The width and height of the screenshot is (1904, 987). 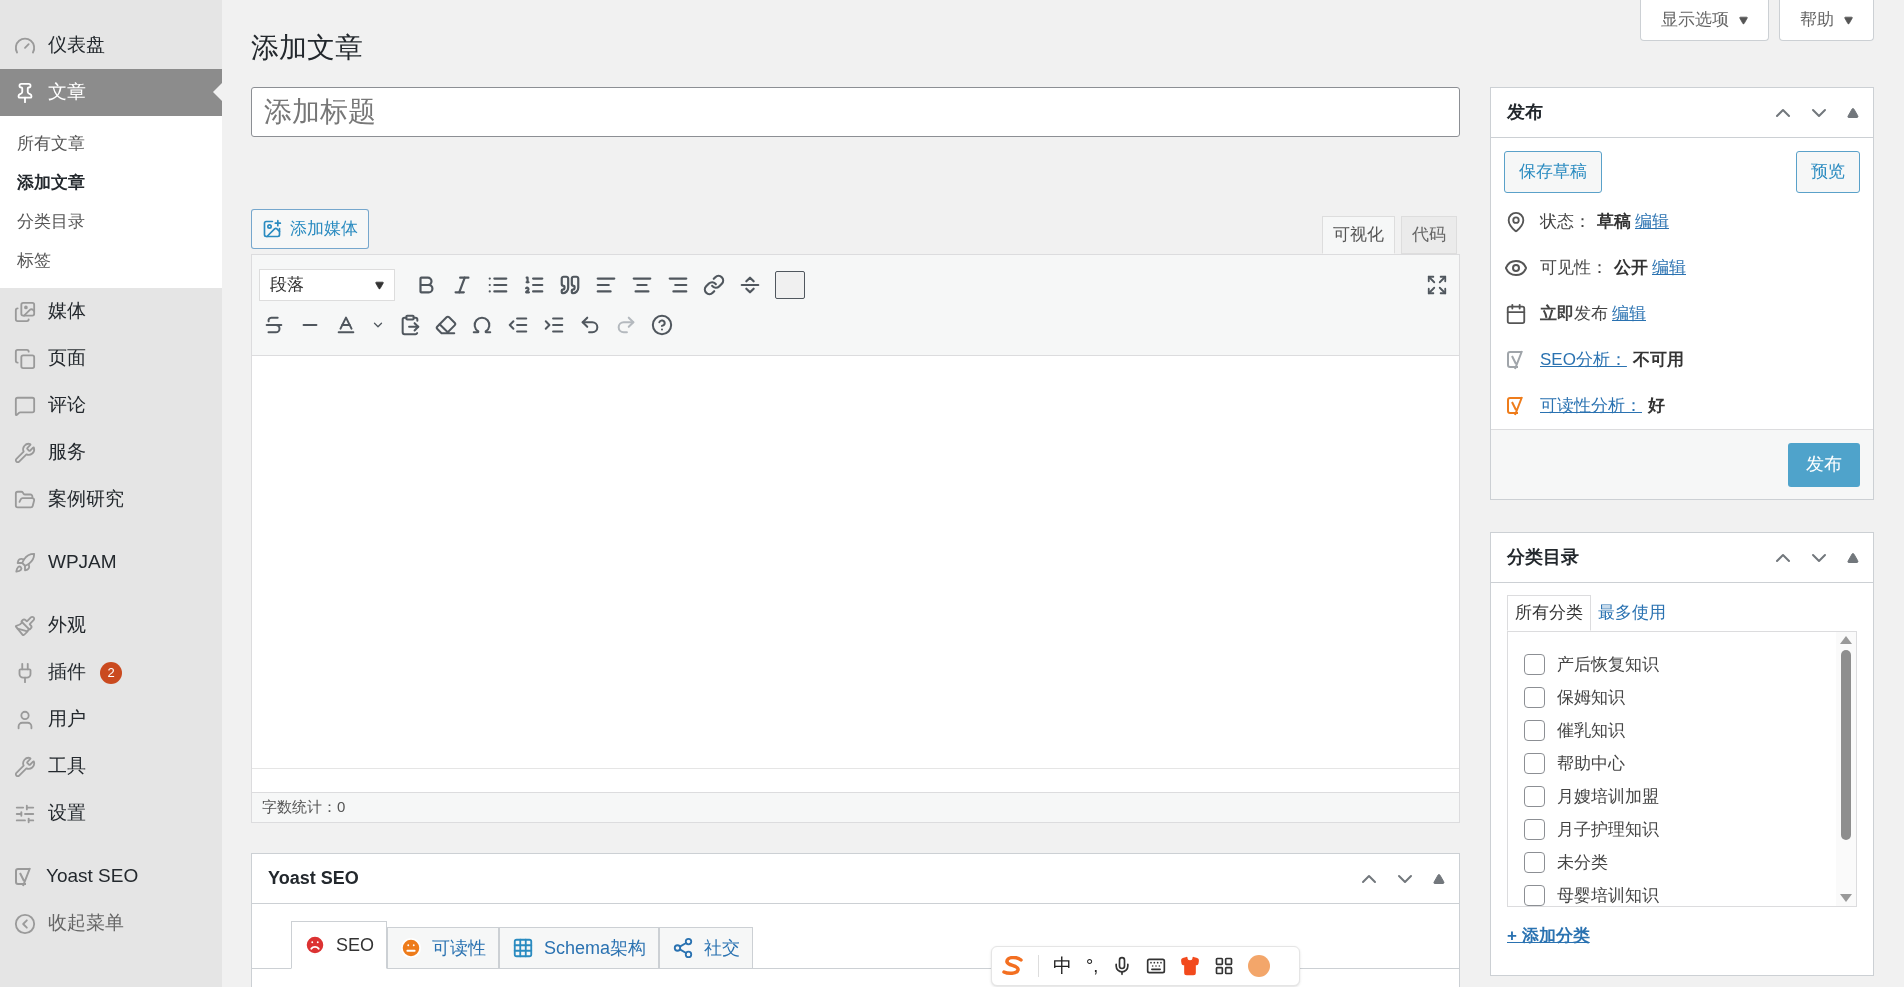 What do you see at coordinates (1608, 664) in the screenshot?
I see `category-label: 产后恢复知识` at bounding box center [1608, 664].